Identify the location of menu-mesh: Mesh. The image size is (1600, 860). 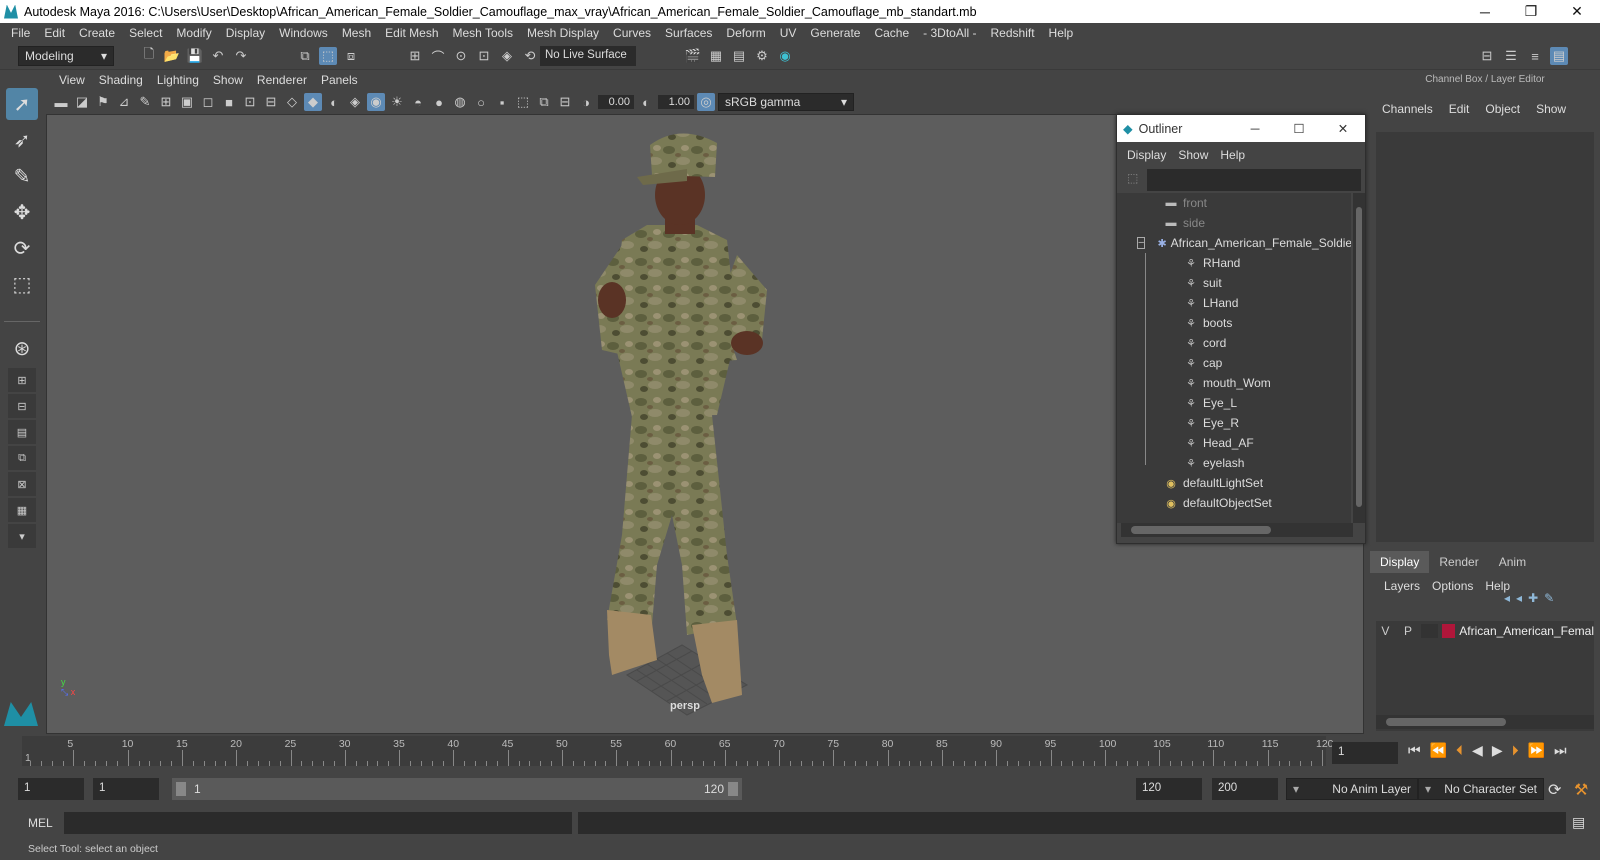
(356, 33).